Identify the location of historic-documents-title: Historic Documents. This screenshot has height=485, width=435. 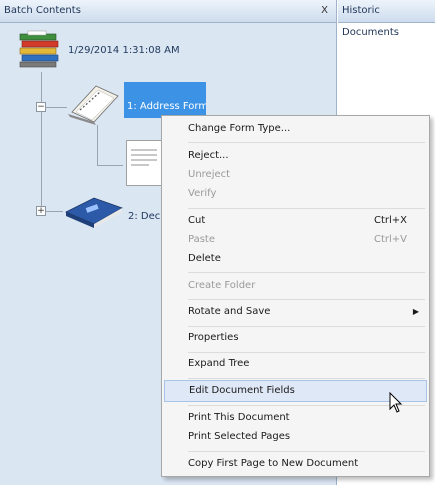
(371, 21).